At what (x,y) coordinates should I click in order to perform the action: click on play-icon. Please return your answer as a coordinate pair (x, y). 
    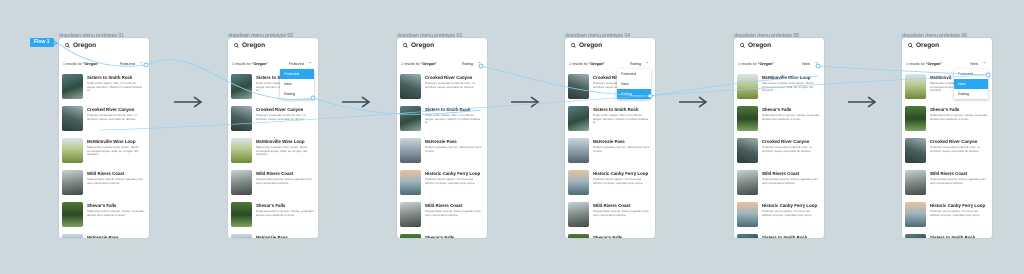
    Looking at the image, I should click on (54, 43).